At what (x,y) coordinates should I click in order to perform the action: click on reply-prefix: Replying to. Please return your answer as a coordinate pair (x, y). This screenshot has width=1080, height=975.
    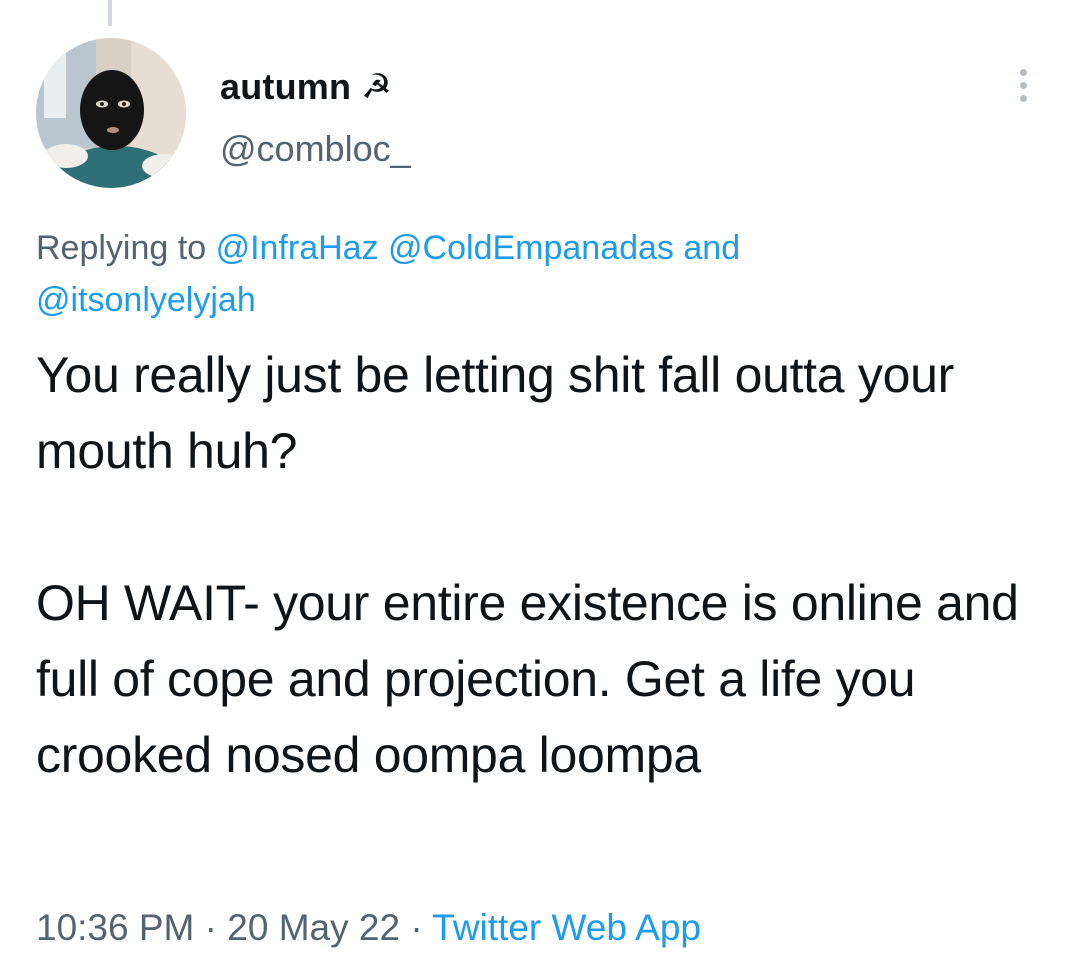
    Looking at the image, I should click on (121, 248).